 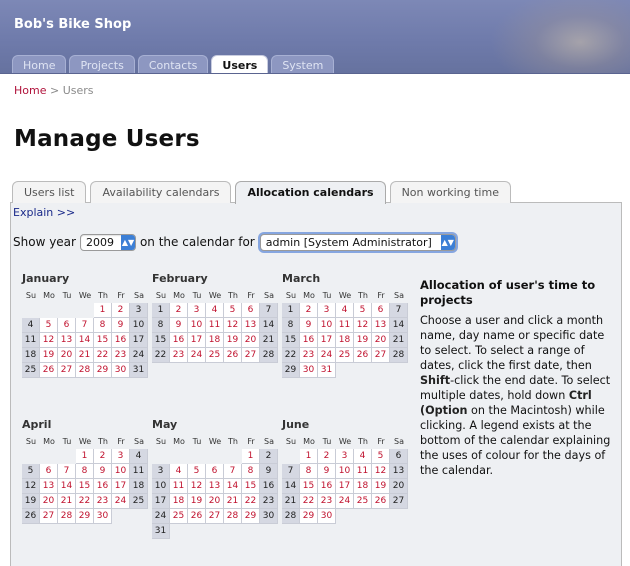 What do you see at coordinates (121, 340) in the screenshot?
I see `day-cell: 16` at bounding box center [121, 340].